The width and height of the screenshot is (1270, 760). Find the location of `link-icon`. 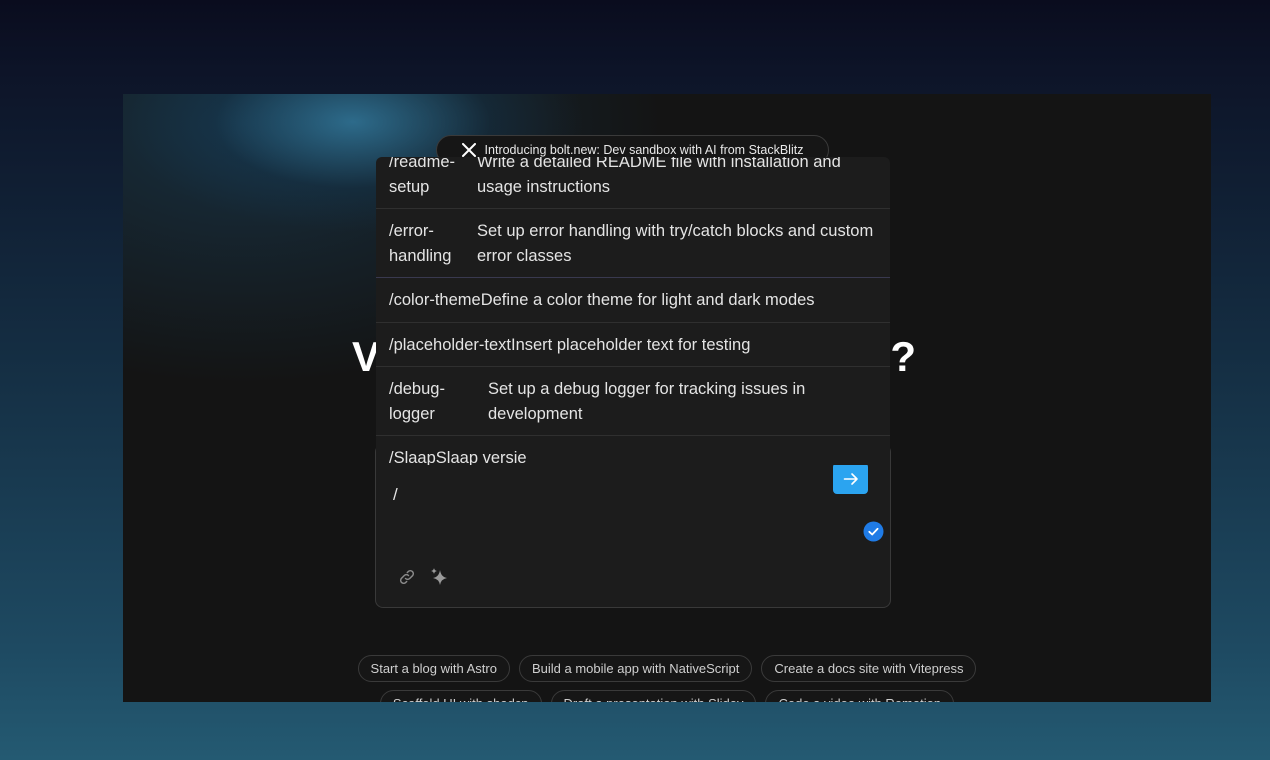

link-icon is located at coordinates (407, 577).